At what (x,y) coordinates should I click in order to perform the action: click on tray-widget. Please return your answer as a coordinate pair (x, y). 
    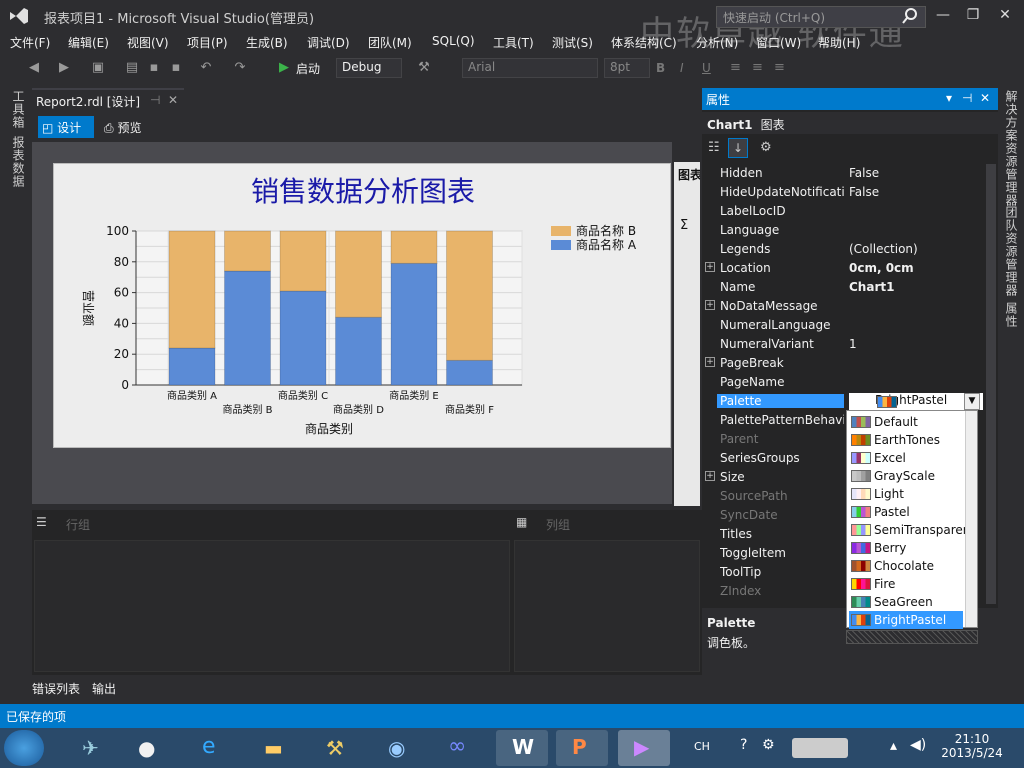
    Looking at the image, I should click on (820, 748).